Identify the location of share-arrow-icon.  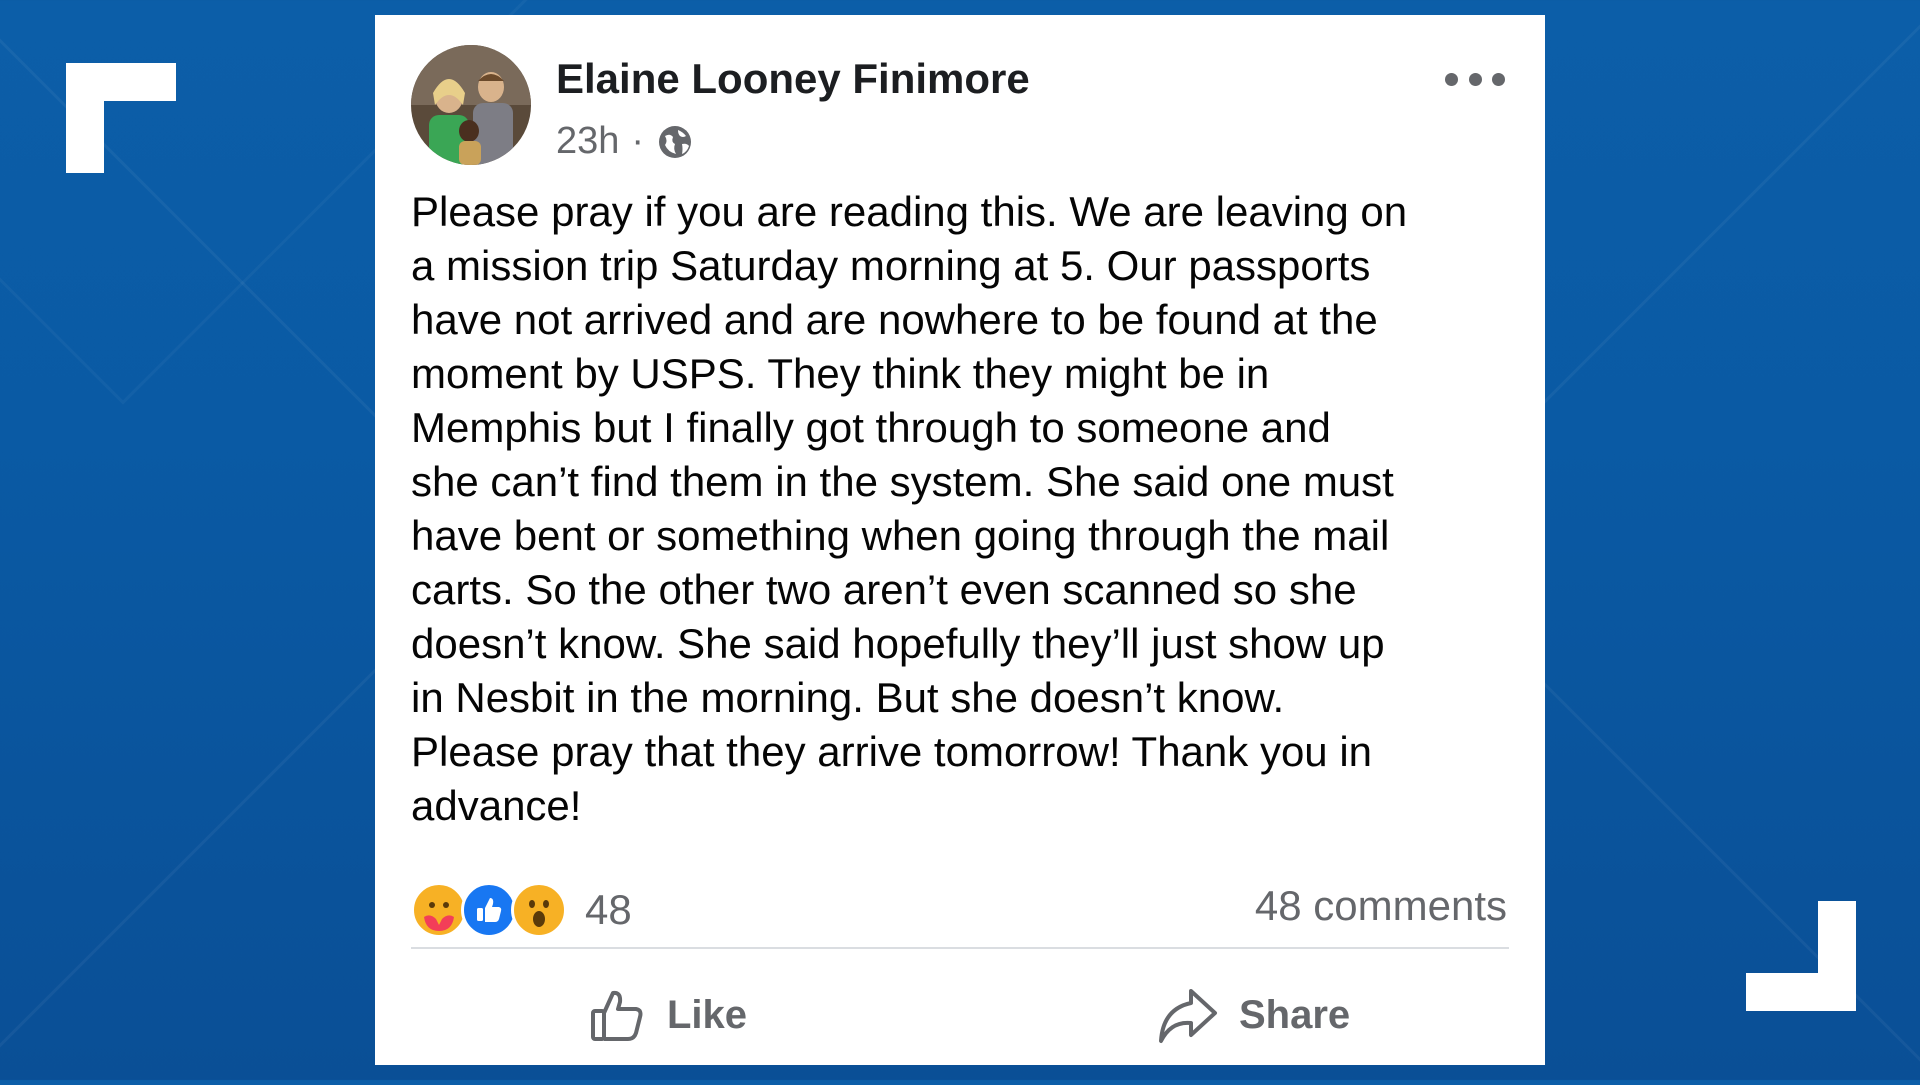
(1187, 1015).